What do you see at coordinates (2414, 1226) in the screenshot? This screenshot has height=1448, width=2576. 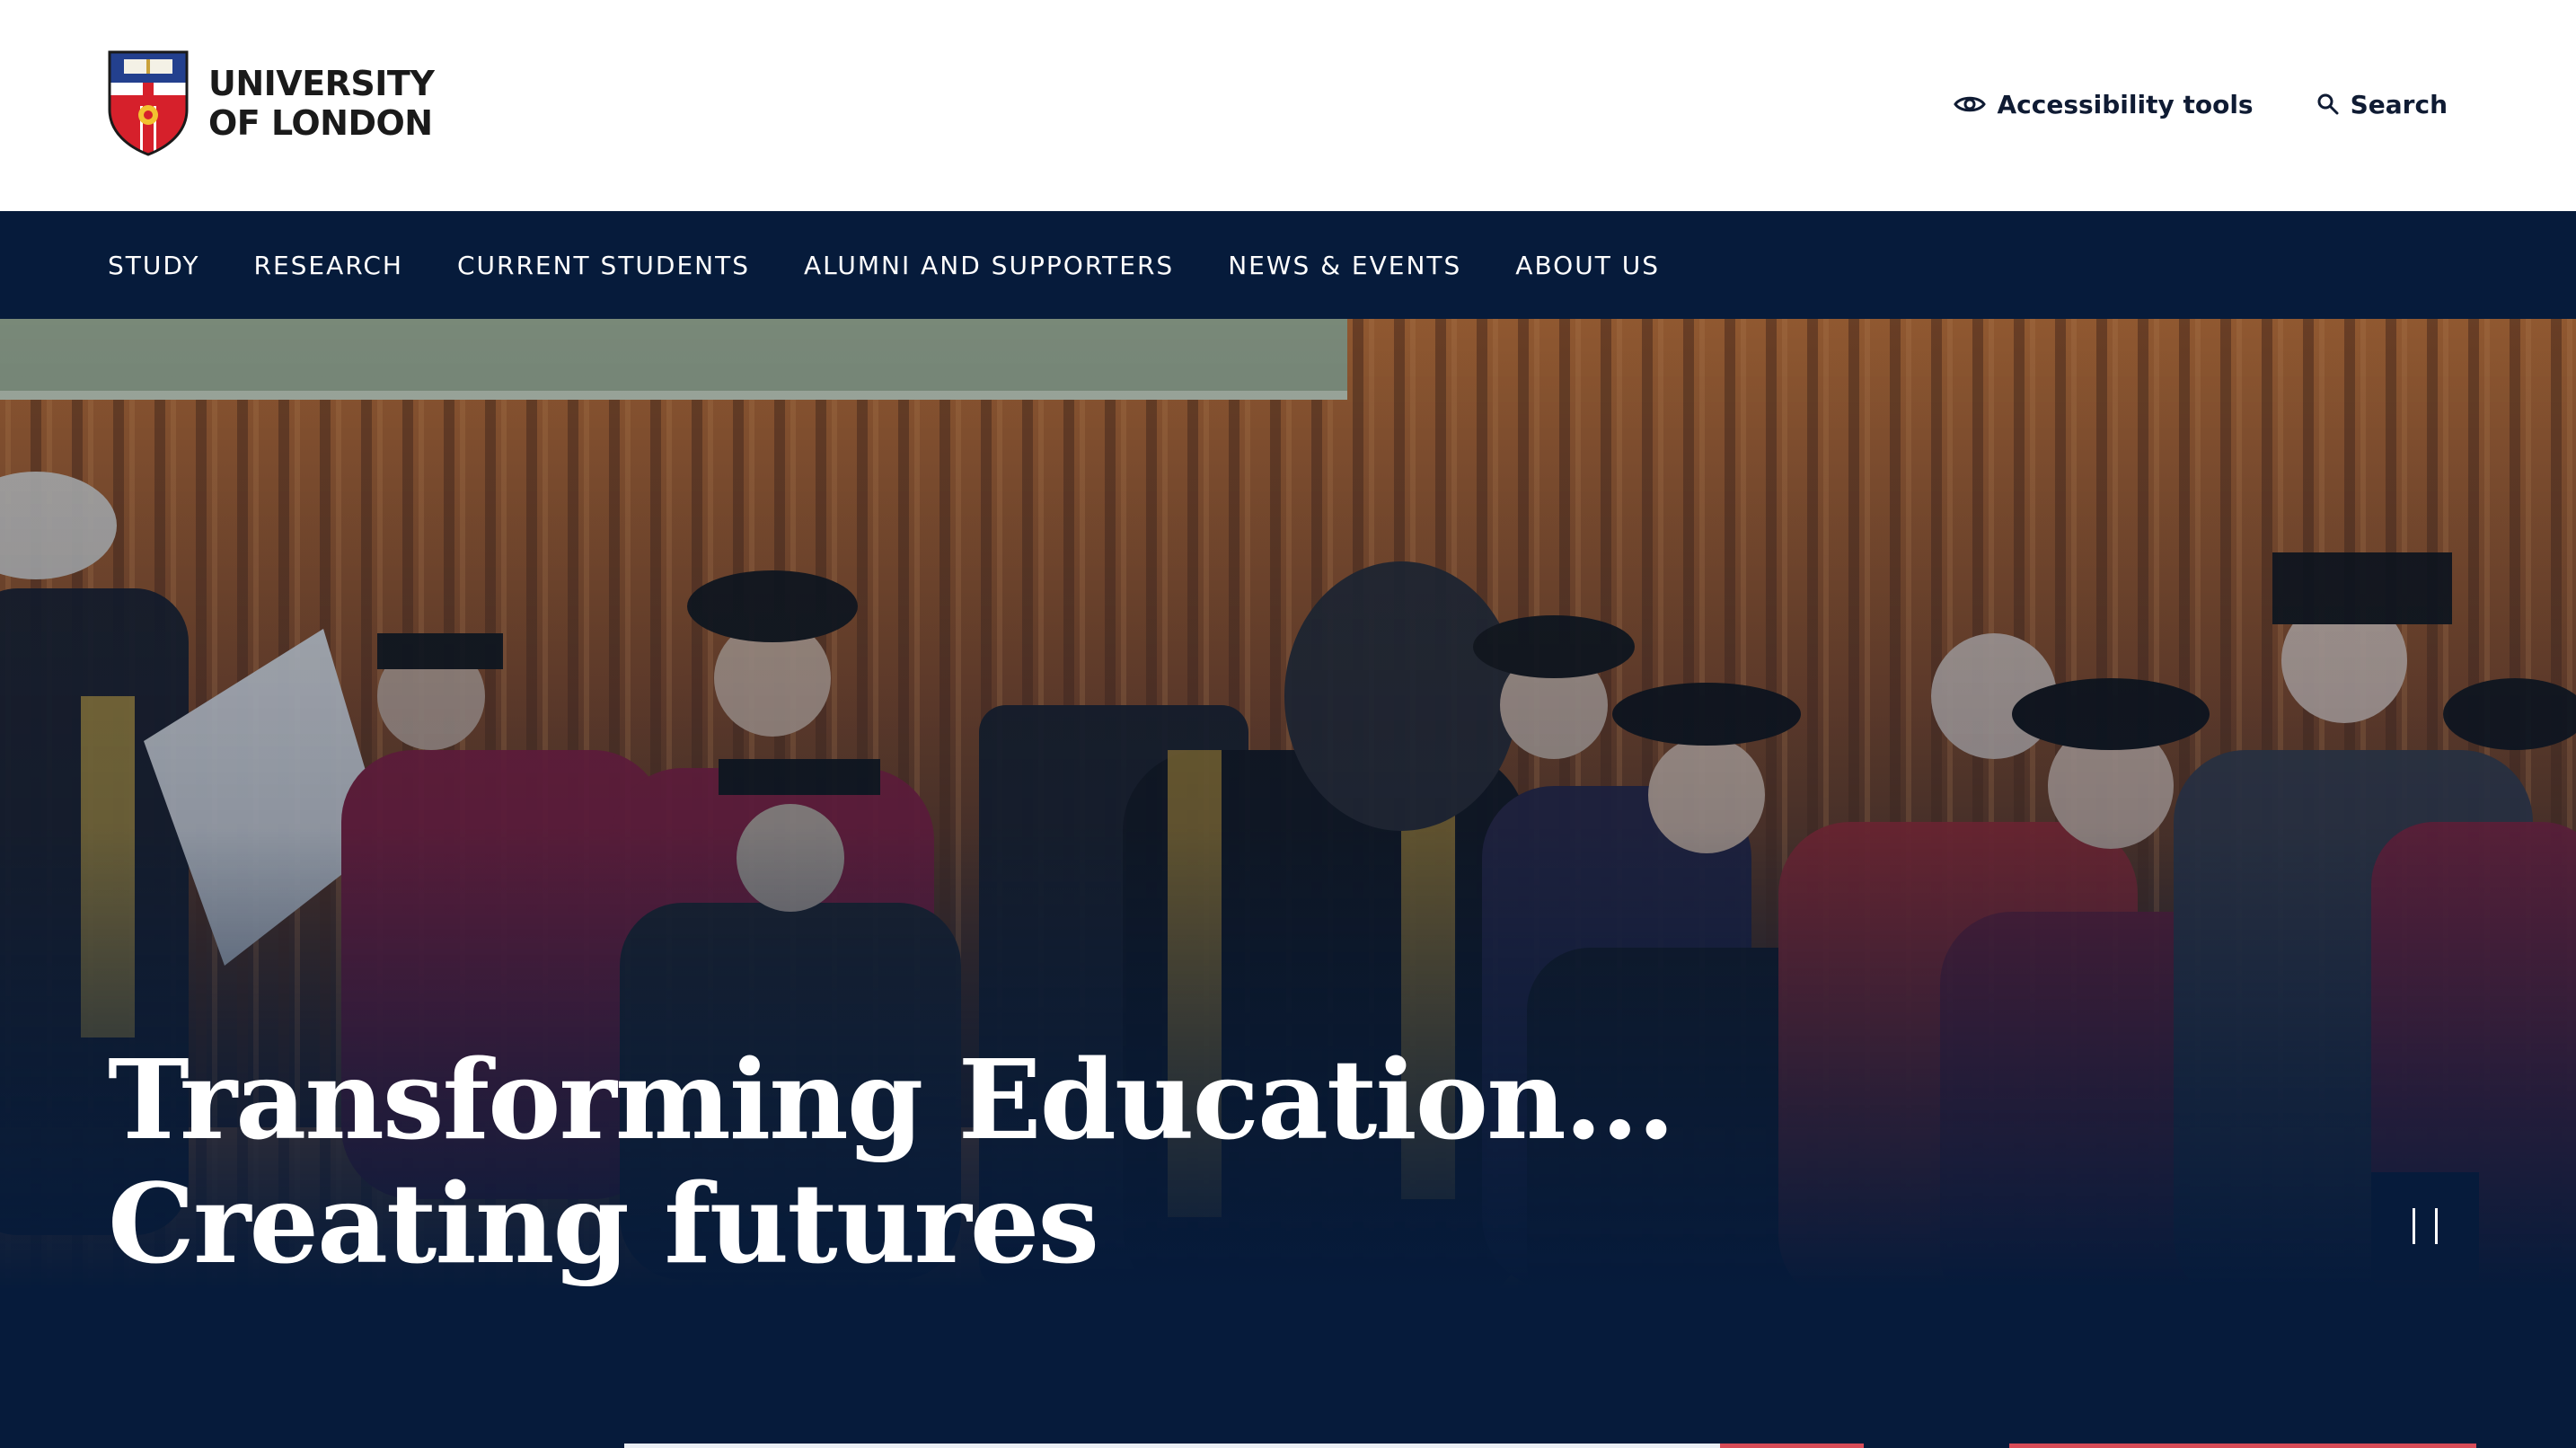 I see `pause-icon` at bounding box center [2414, 1226].